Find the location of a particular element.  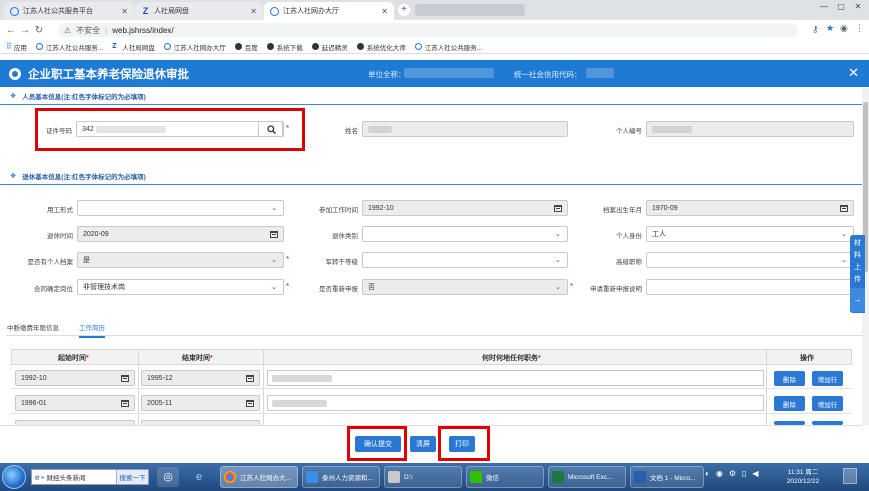

bookmark-item: 系统下载 is located at coordinates (284, 47).